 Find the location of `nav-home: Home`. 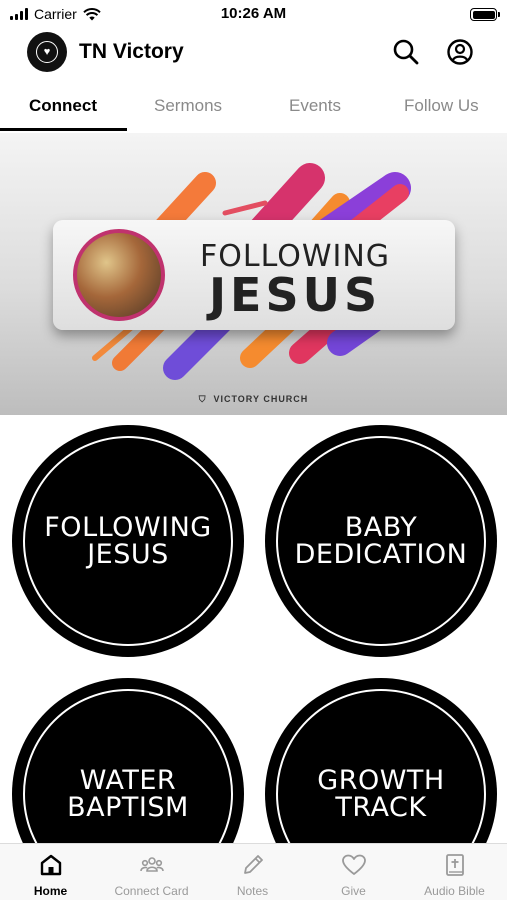

nav-home: Home is located at coordinates (50, 872).